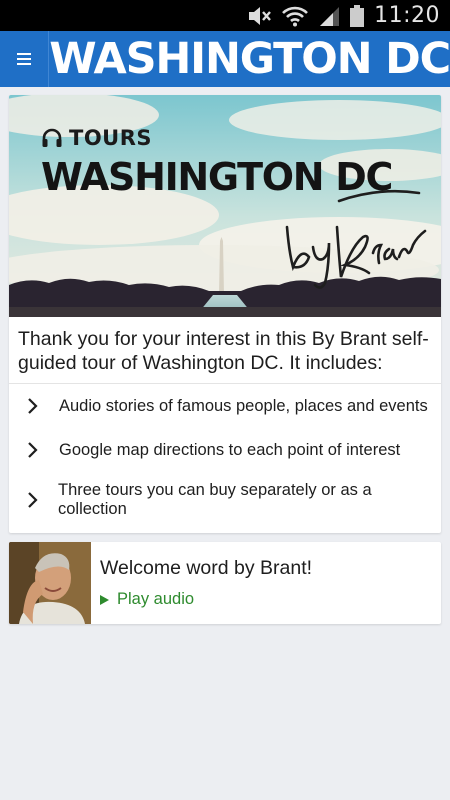  Describe the element at coordinates (111, 138) in the screenshot. I see `tours-label: TOURS` at that location.